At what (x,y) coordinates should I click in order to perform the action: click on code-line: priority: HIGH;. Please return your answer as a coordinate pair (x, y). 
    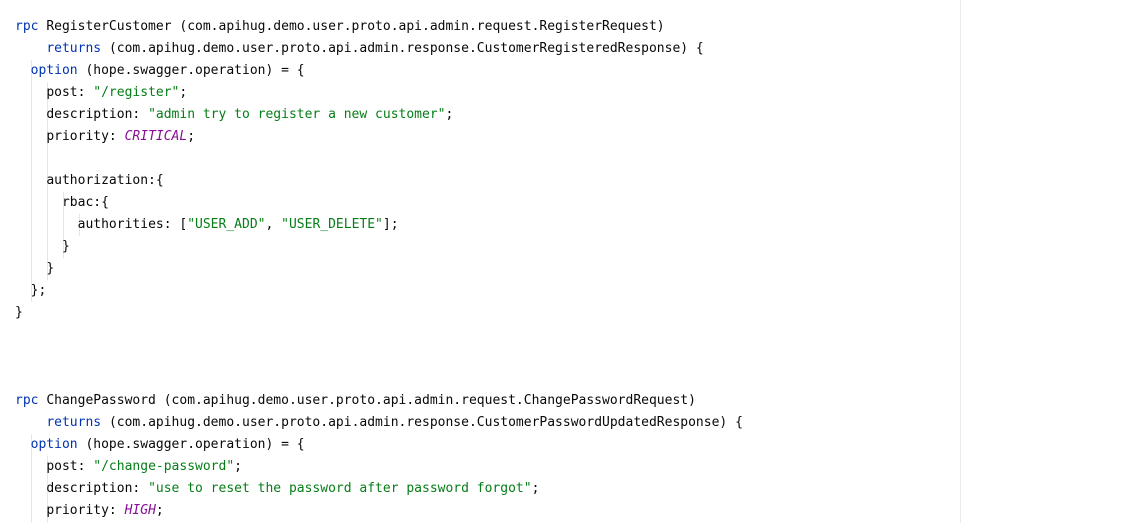
    Looking at the image, I should click on (89, 511).